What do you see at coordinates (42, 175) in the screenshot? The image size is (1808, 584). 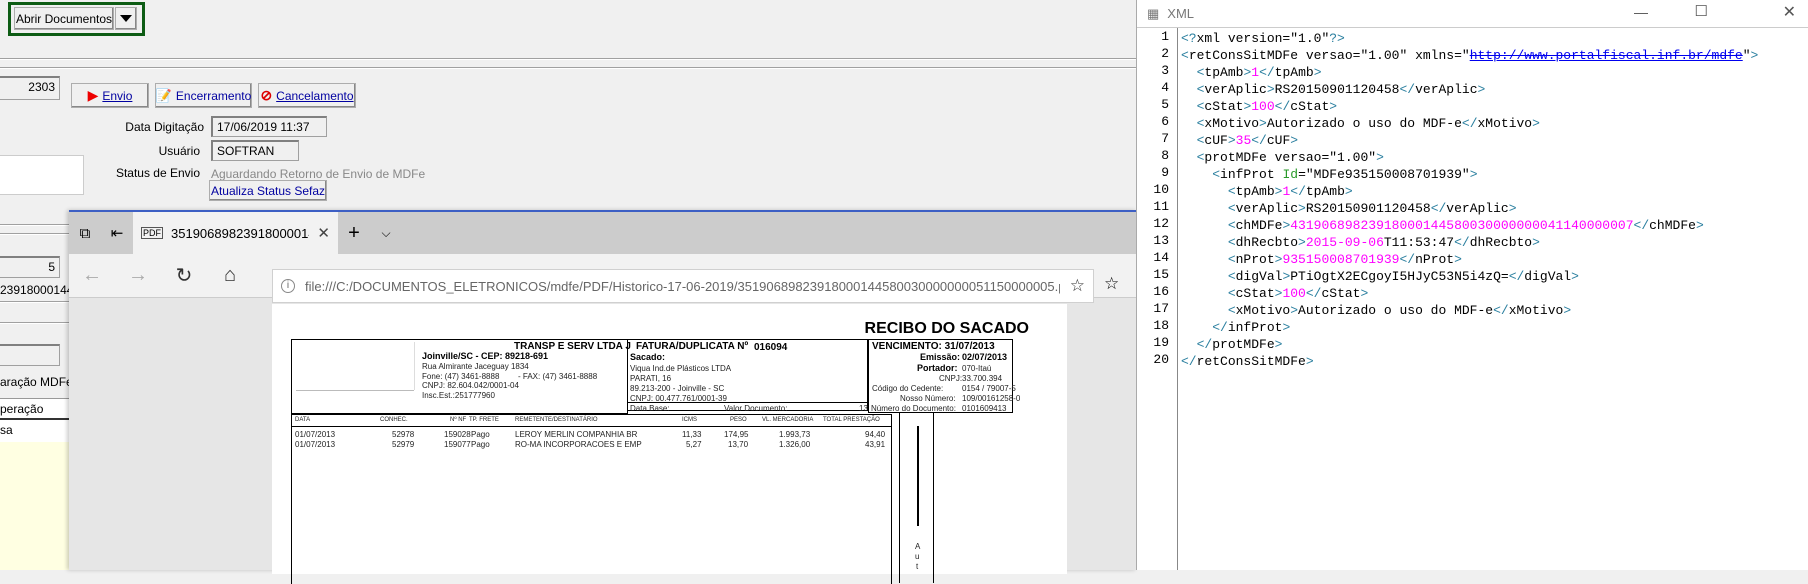 I see `memo-field` at bounding box center [42, 175].